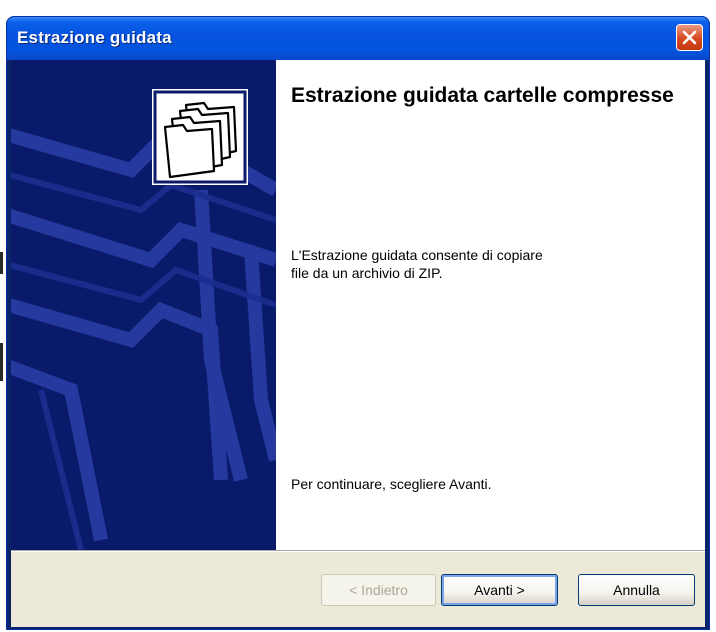 The image size is (716, 632). I want to click on wizard-heading: Estrazione guidata cartelle compresse, so click(482, 95).